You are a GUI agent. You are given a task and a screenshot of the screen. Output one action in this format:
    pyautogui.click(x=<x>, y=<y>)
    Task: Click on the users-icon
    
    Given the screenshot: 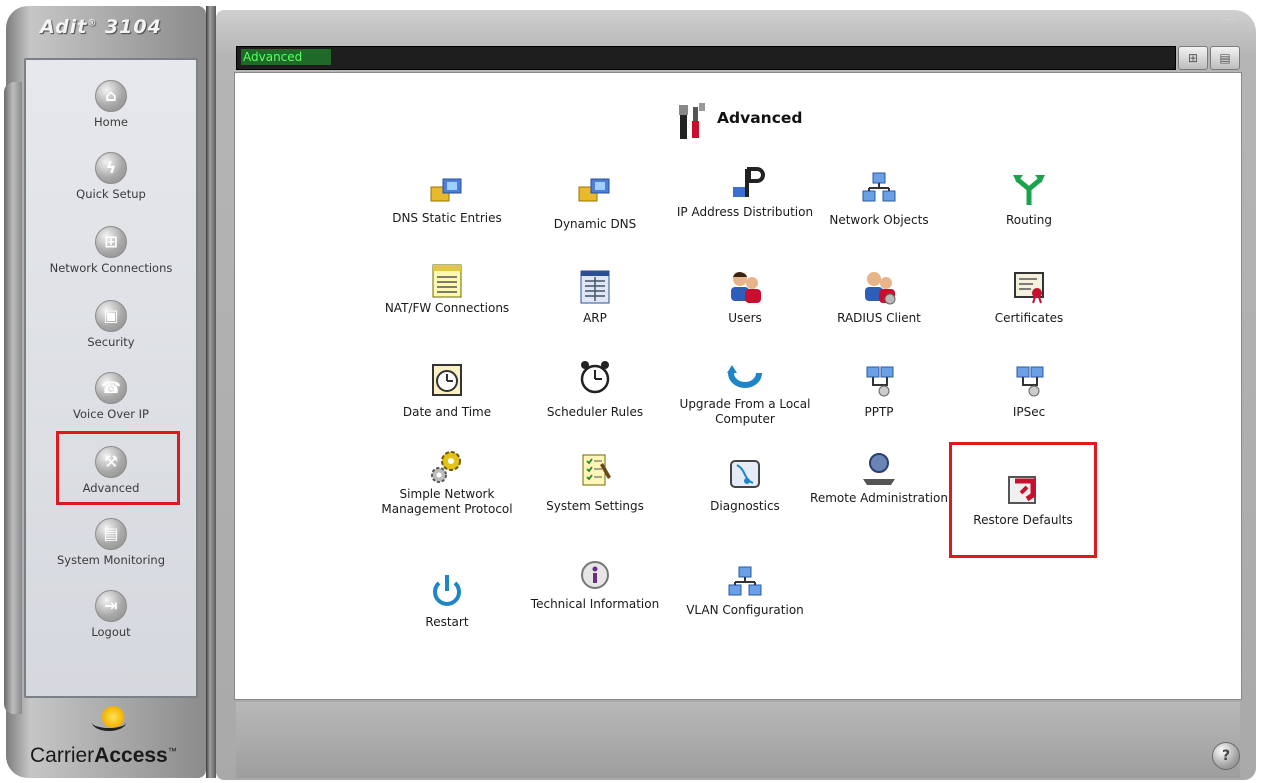 What is the action you would take?
    pyautogui.click(x=746, y=287)
    